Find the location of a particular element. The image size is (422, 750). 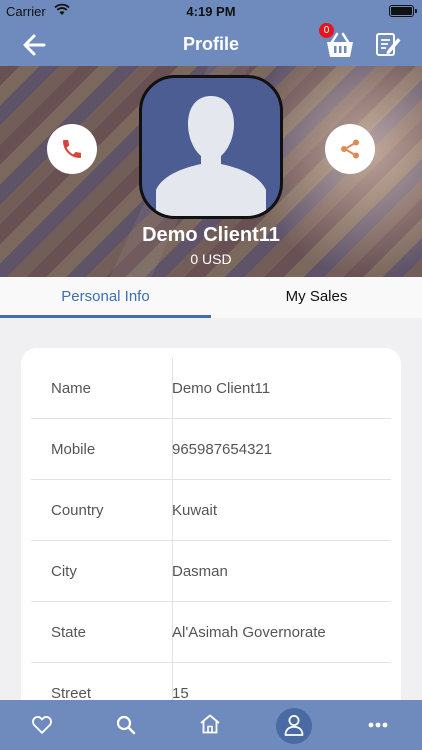

info-value: Demo Client11 is located at coordinates (221, 388).